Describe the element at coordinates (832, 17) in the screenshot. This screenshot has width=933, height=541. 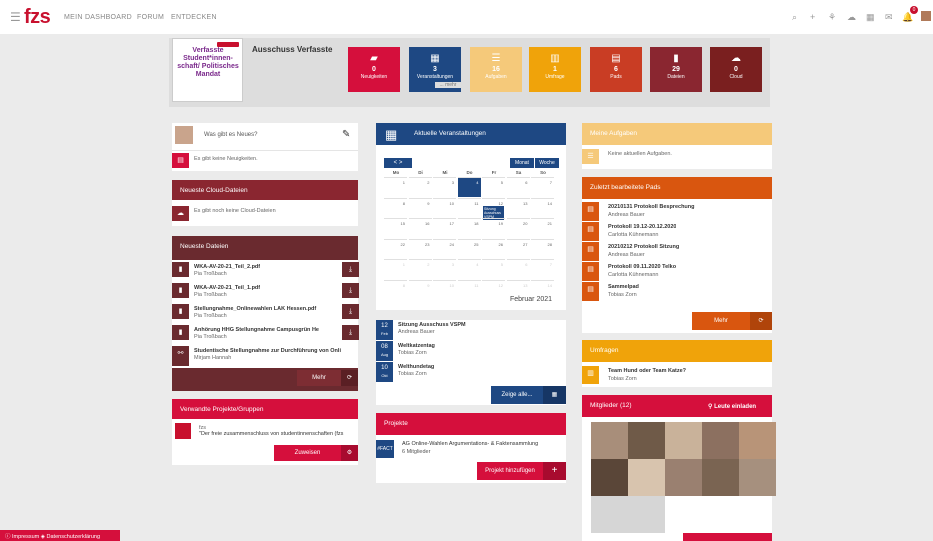
I see `network-icon: ⚘` at that location.